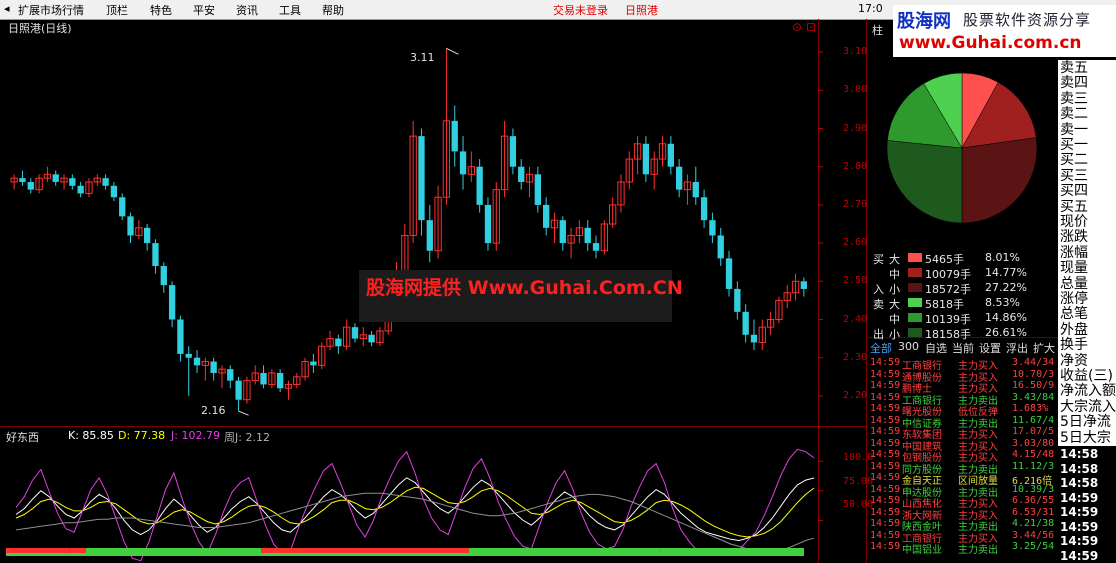  I want to click on pie-tab: 柱, so click(877, 30).